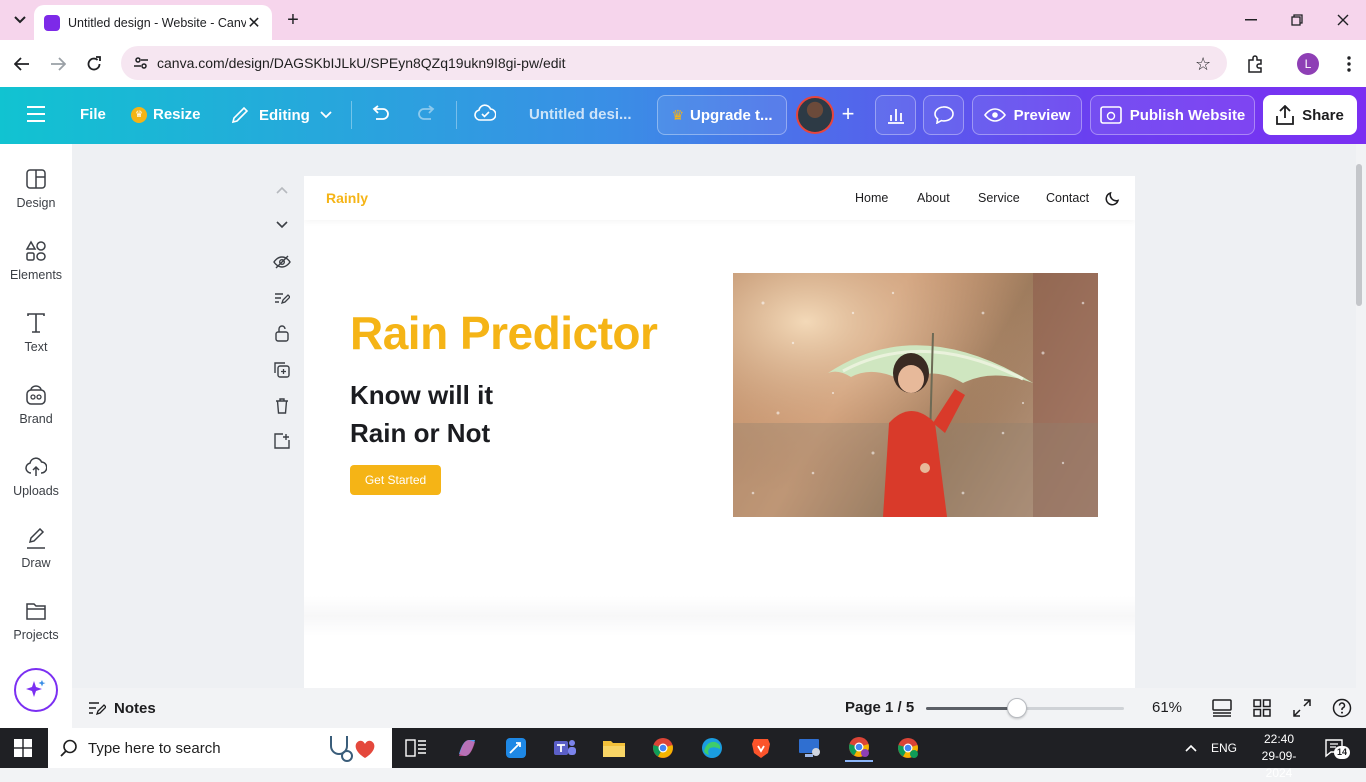 This screenshot has height=782, width=1366. What do you see at coordinates (93, 114) in the screenshot?
I see `file-menu: File` at bounding box center [93, 114].